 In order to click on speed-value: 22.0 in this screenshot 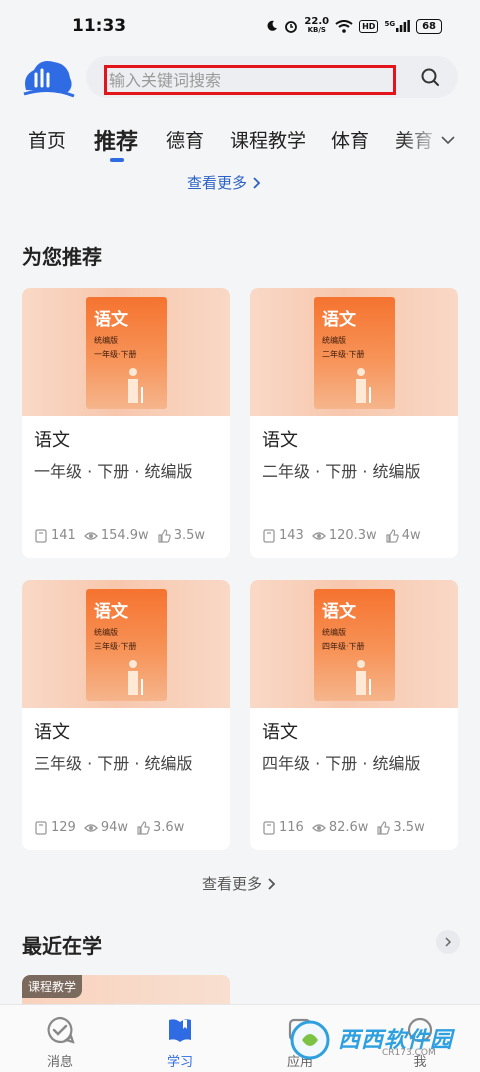, I will do `click(317, 21)`.